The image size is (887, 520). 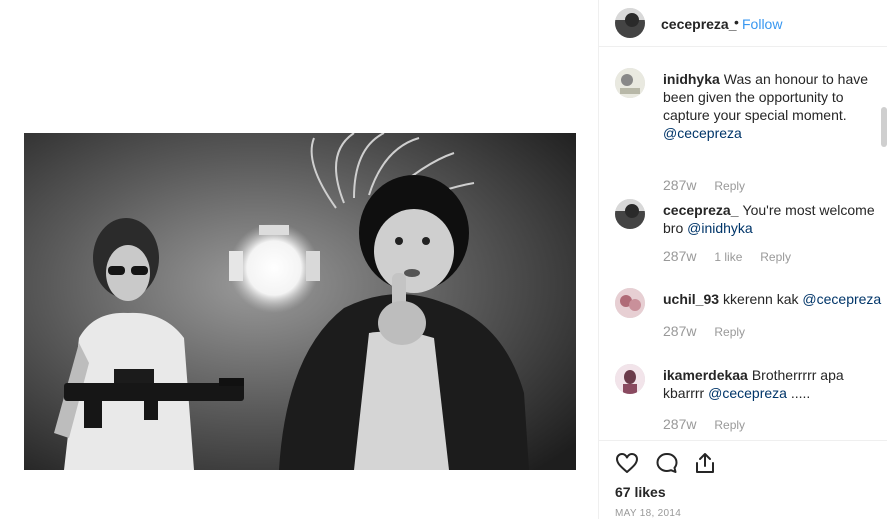 What do you see at coordinates (705, 375) in the screenshot?
I see `comment-username: ikamerdekaa` at bounding box center [705, 375].